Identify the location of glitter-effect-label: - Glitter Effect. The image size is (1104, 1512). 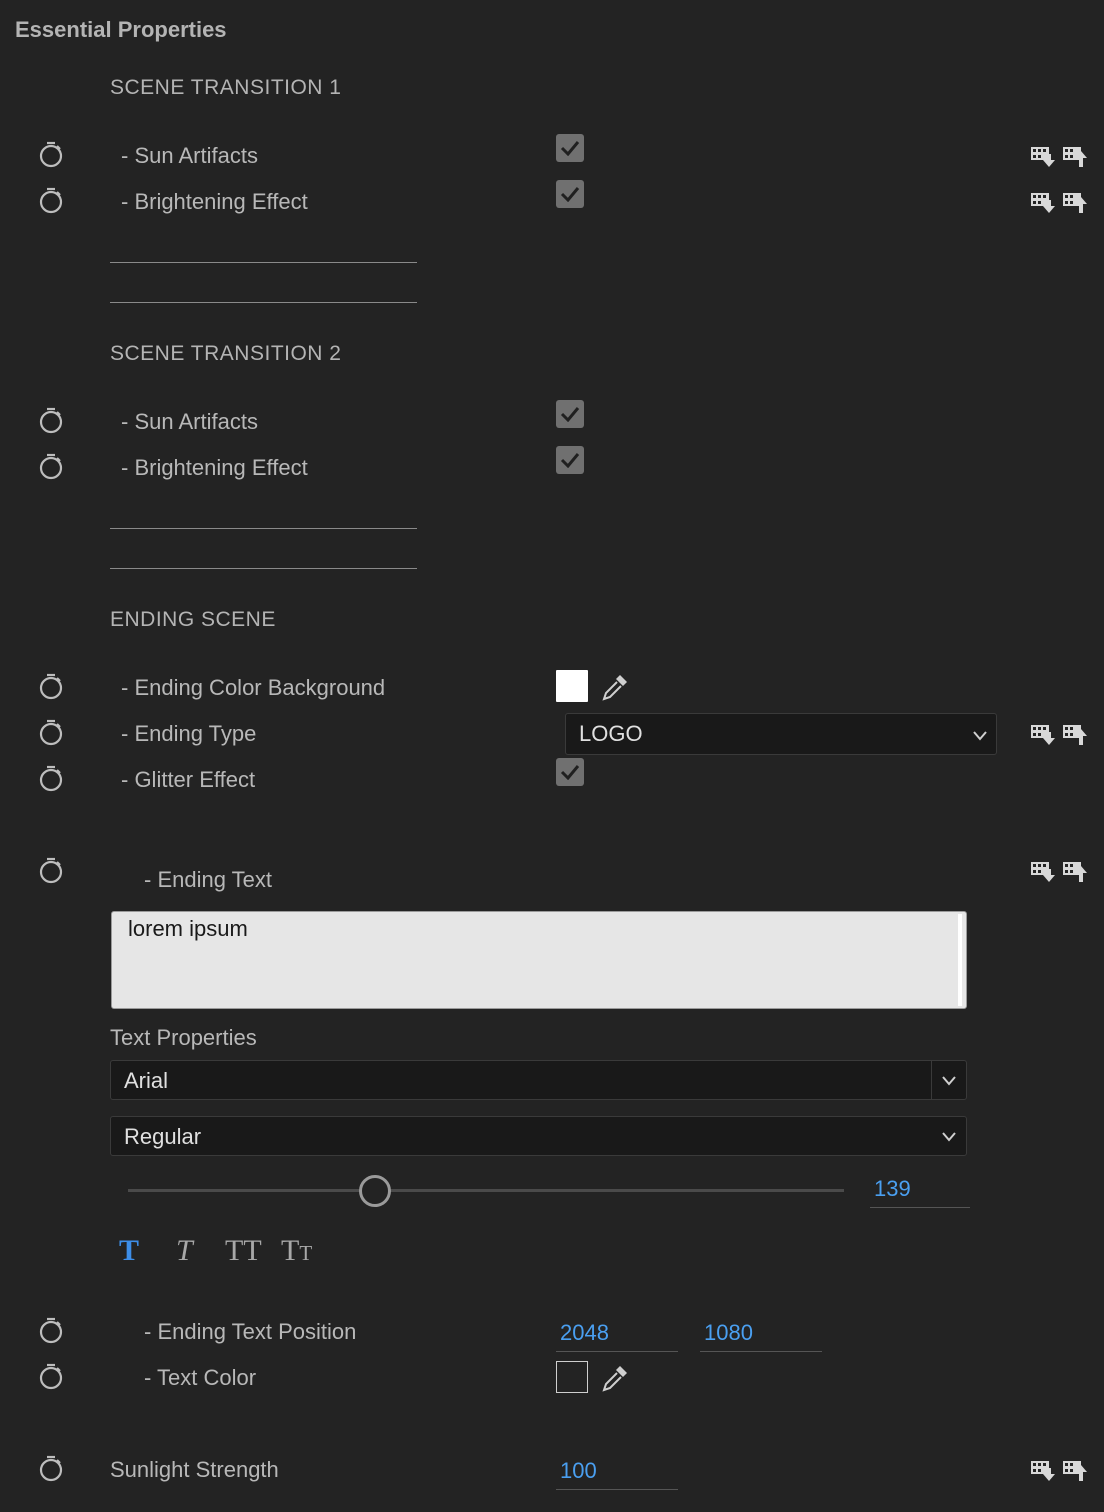
(188, 779).